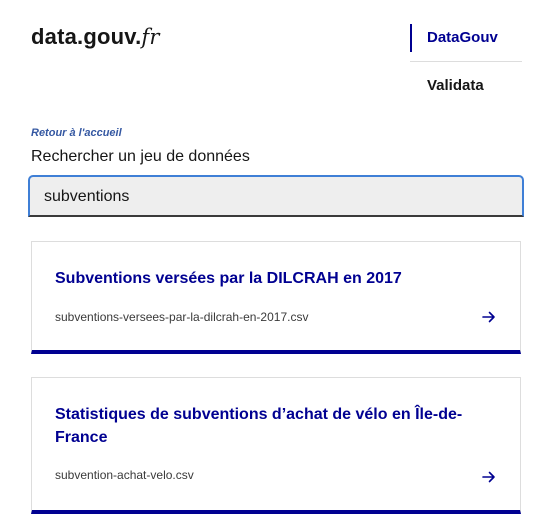 This screenshot has height=527, width=559. Describe the element at coordinates (124, 475) in the screenshot. I see `result-filename: subvention-achat-velo.csv` at that location.